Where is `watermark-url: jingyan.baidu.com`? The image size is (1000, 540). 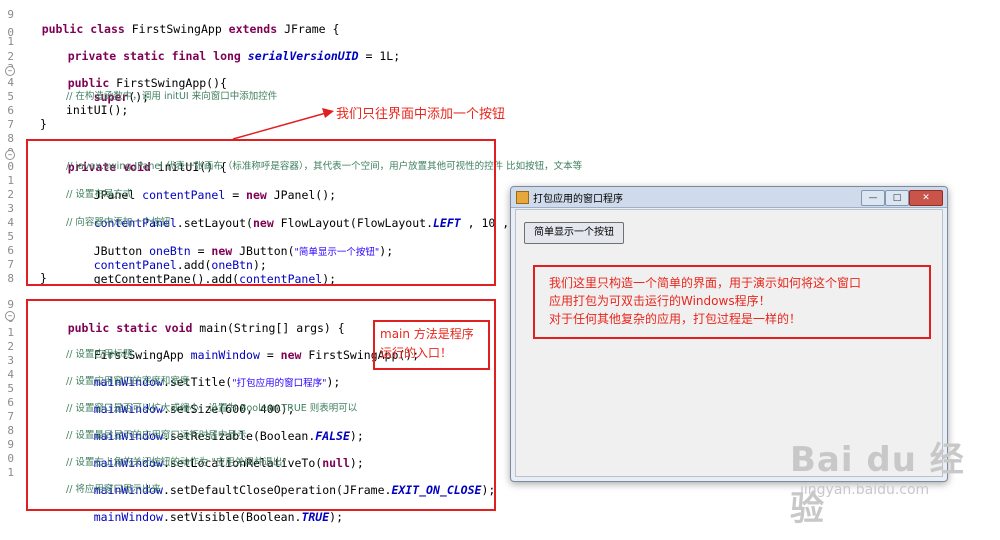 watermark-url: jingyan.baidu.com is located at coordinates (865, 490).